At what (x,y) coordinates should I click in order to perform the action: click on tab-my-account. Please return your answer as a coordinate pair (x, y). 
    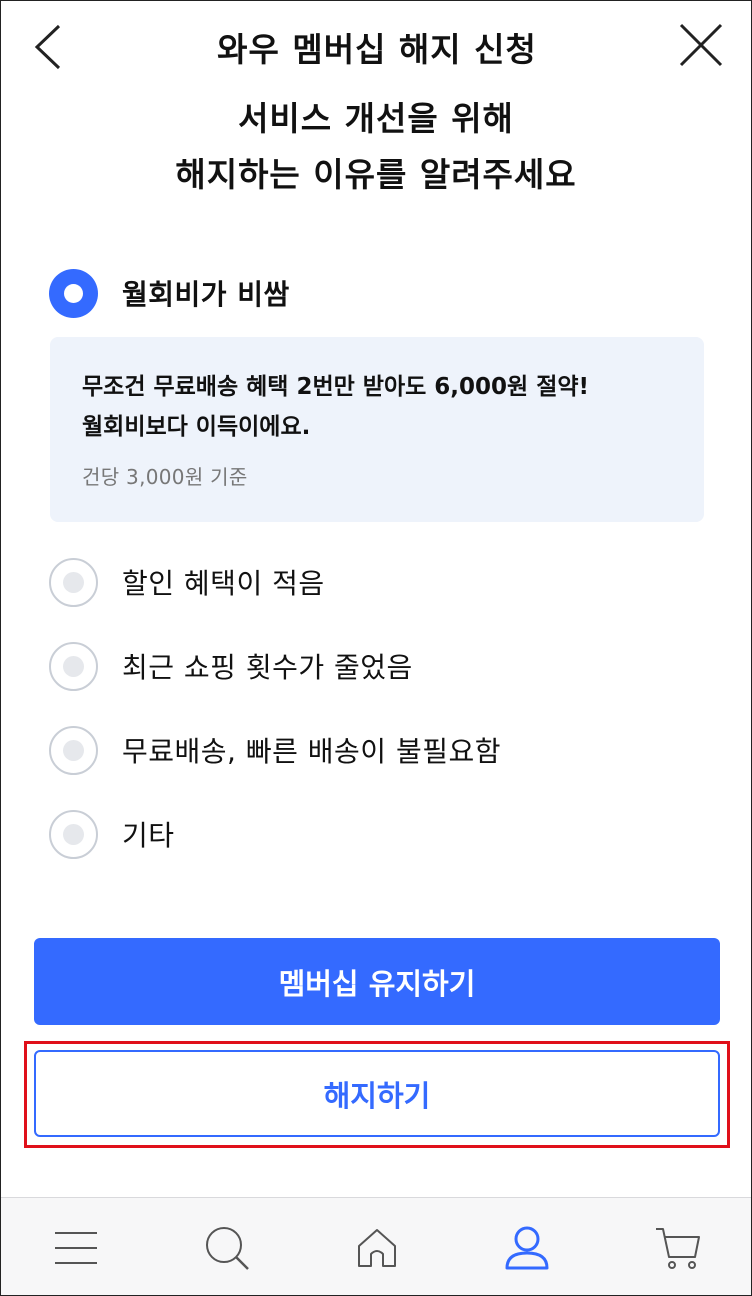
    Looking at the image, I should click on (527, 1247).